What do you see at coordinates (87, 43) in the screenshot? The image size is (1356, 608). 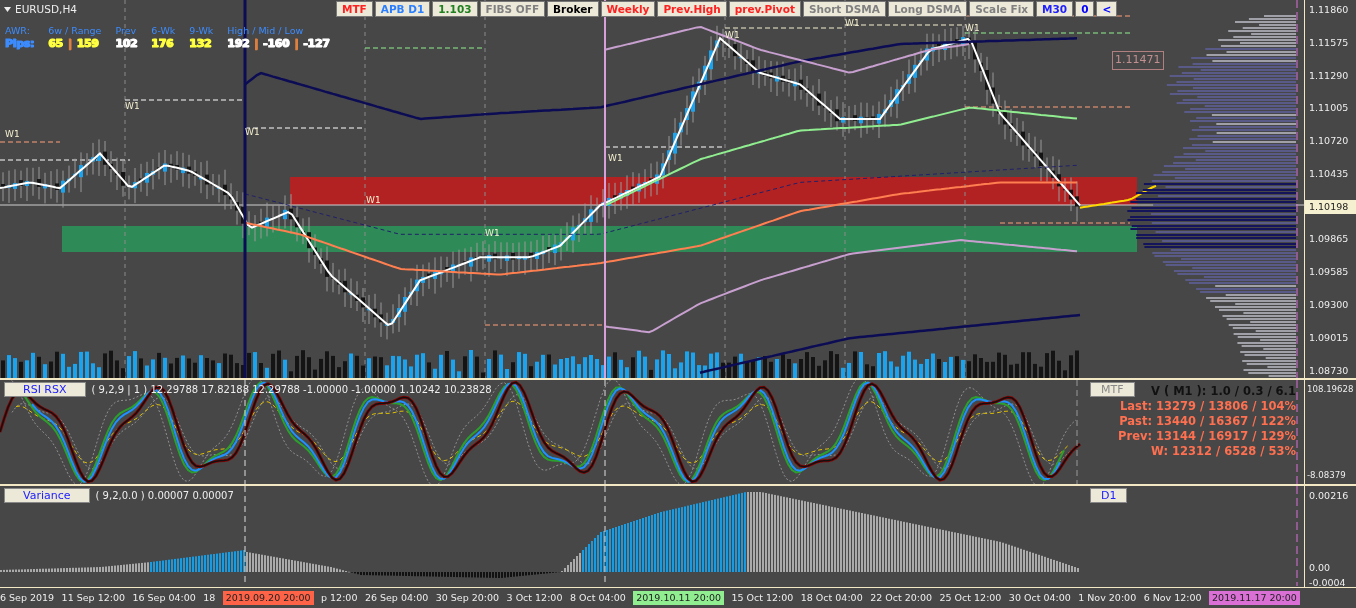 I see `indicator-value: 159` at bounding box center [87, 43].